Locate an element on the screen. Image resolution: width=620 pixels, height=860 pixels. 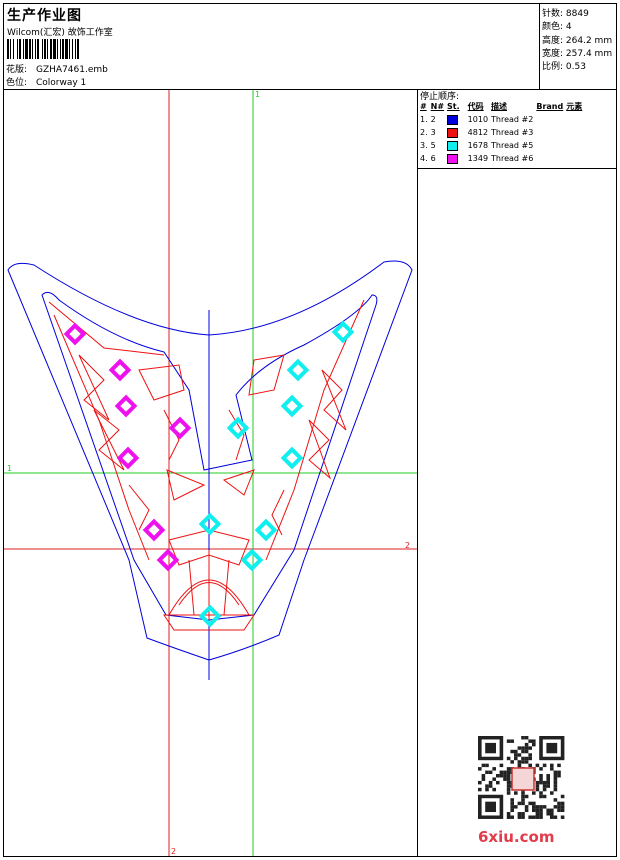
guide-label-red-v: 2 is located at coordinates (173, 851).